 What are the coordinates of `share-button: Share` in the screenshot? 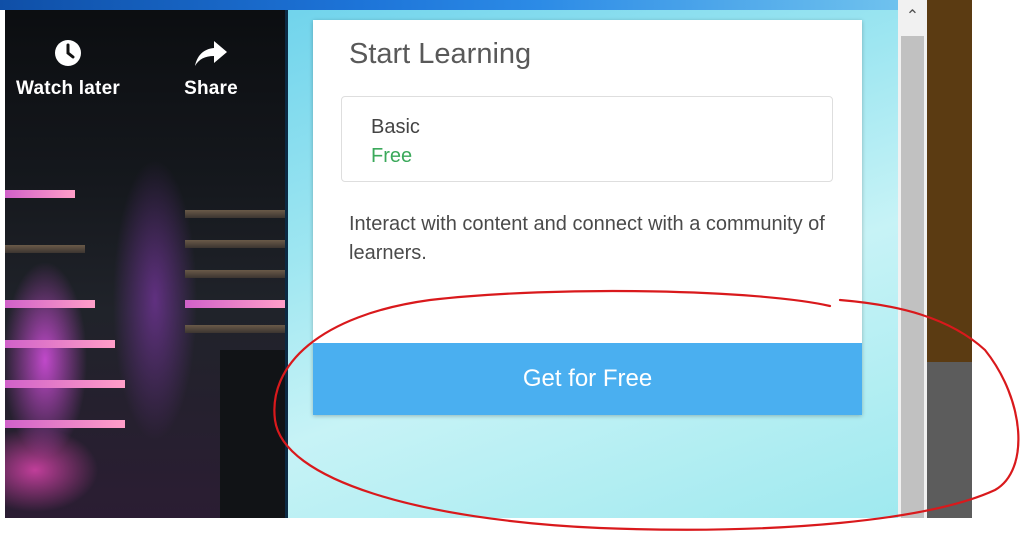 It's located at (211, 69).